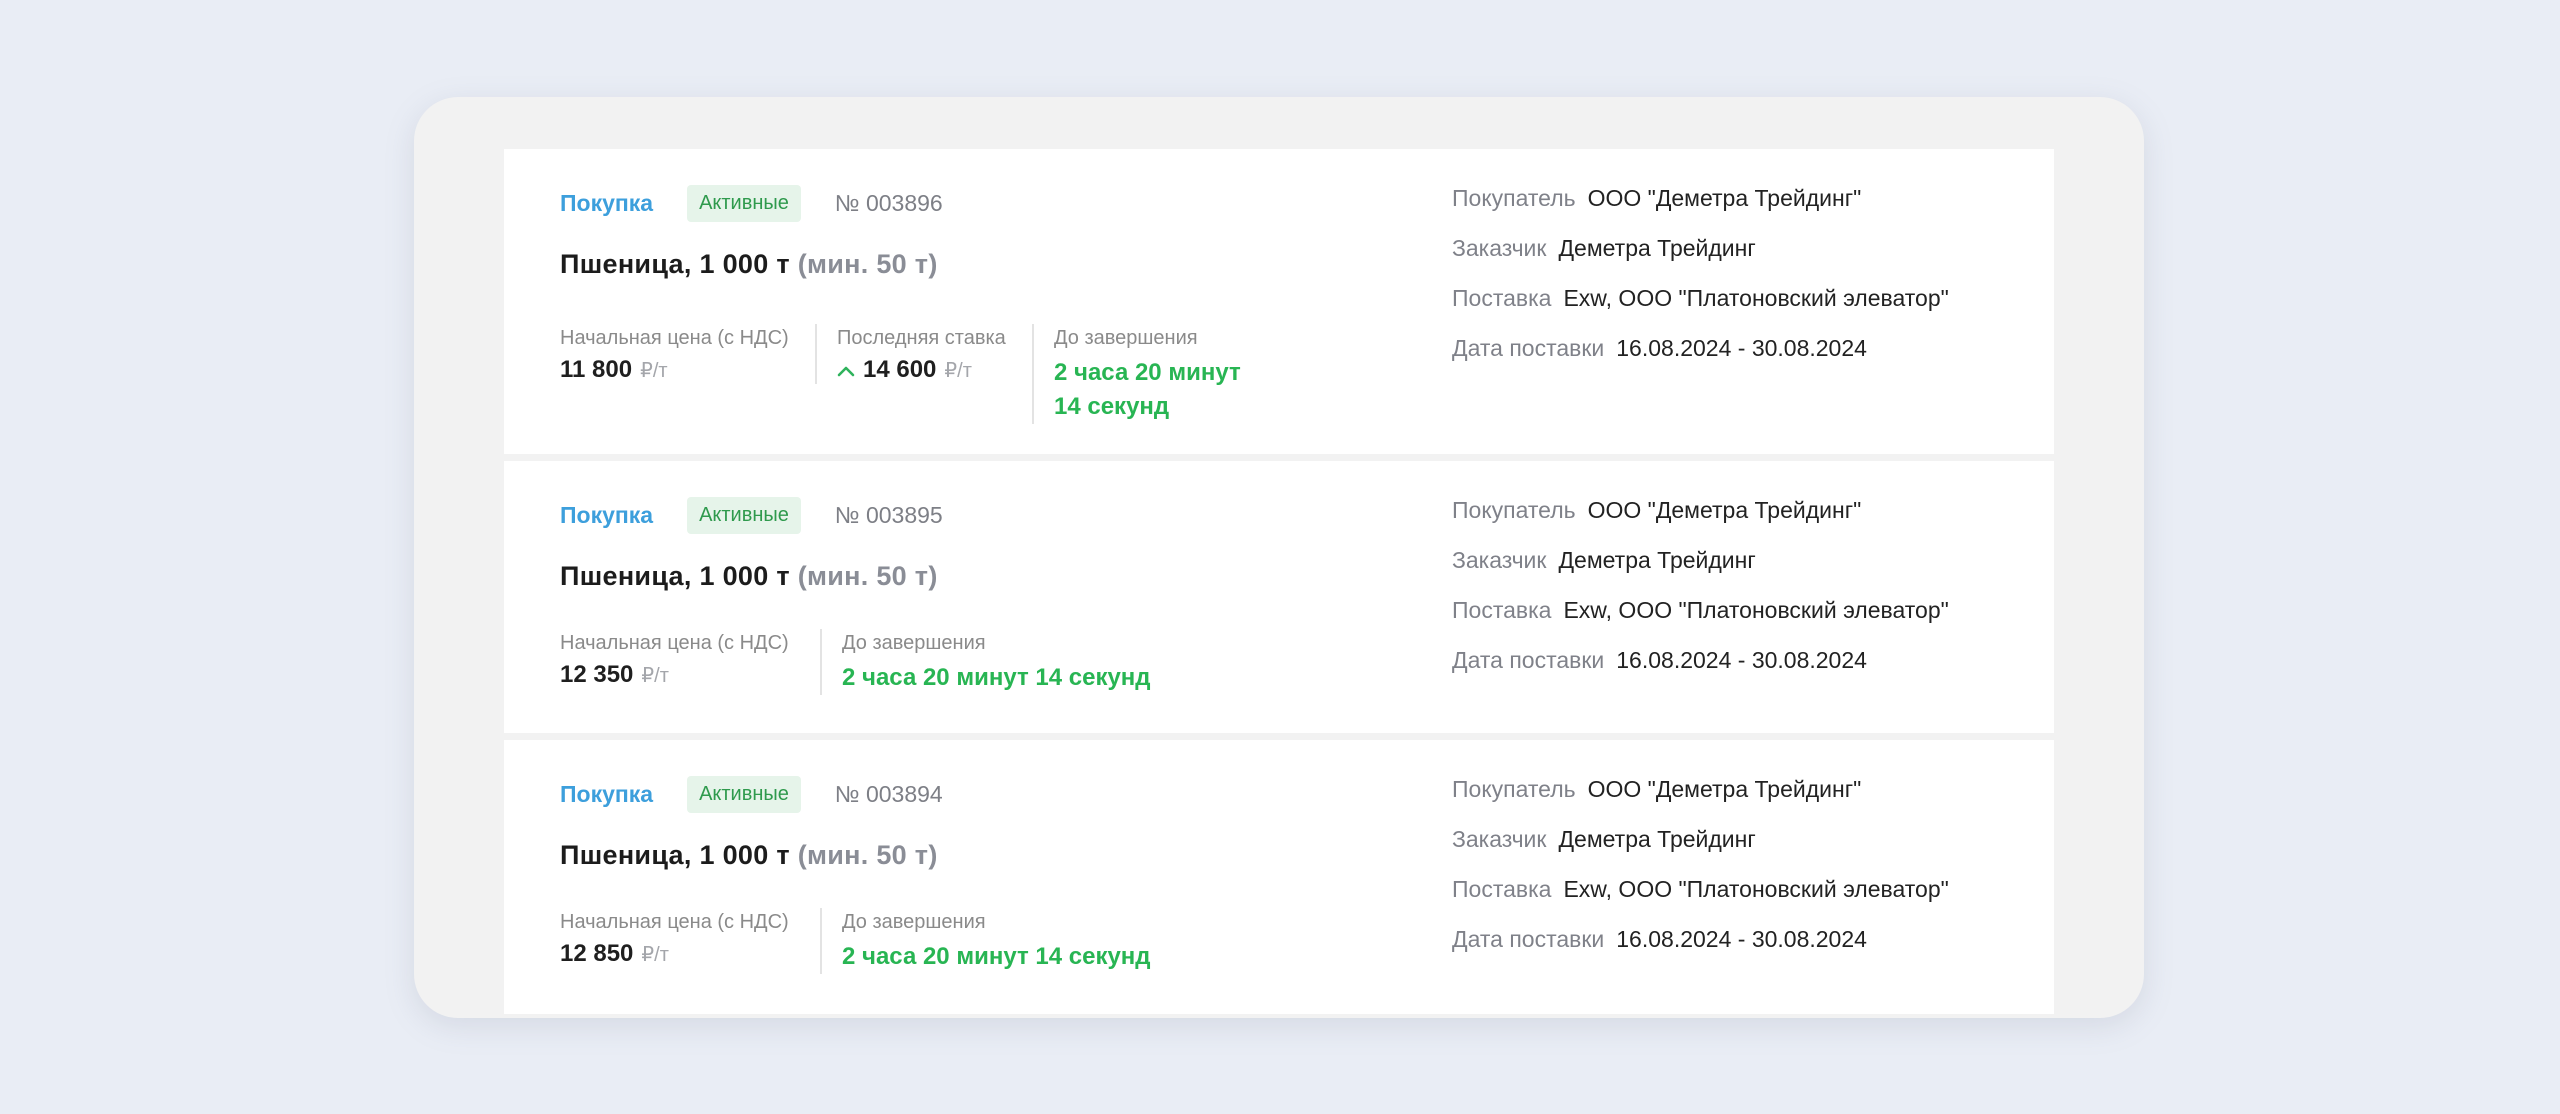 This screenshot has width=2560, height=1114. What do you see at coordinates (677, 370) in the screenshot?
I see `start-price-value-row: 11 800 ₽/т` at bounding box center [677, 370].